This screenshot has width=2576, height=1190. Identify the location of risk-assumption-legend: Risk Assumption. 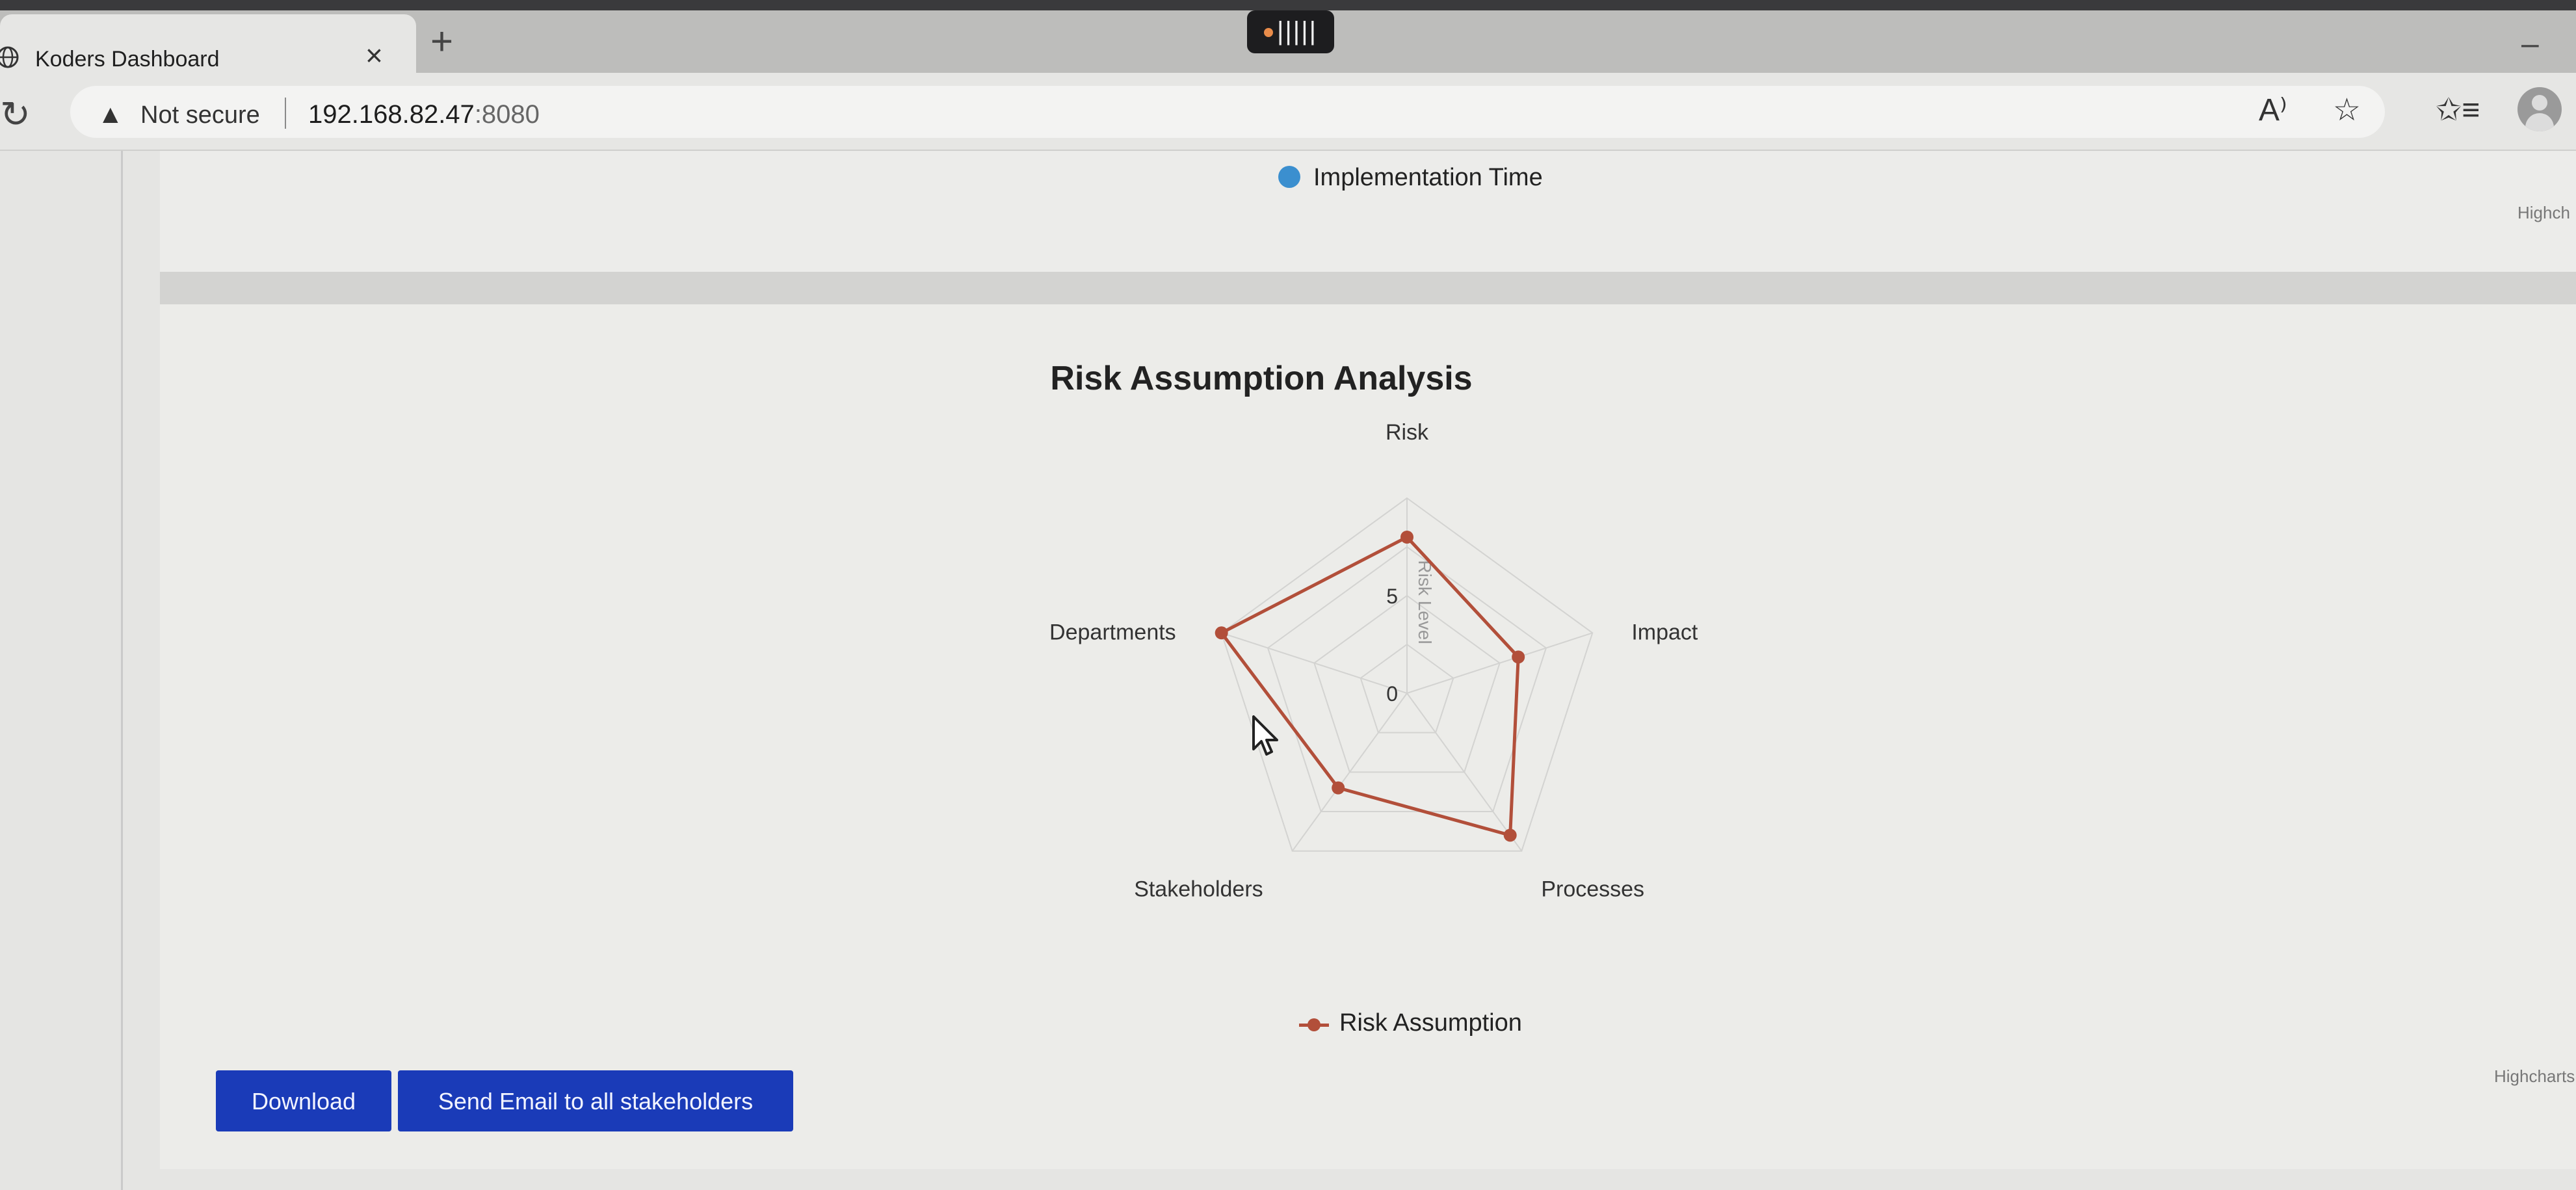
(1410, 1023).